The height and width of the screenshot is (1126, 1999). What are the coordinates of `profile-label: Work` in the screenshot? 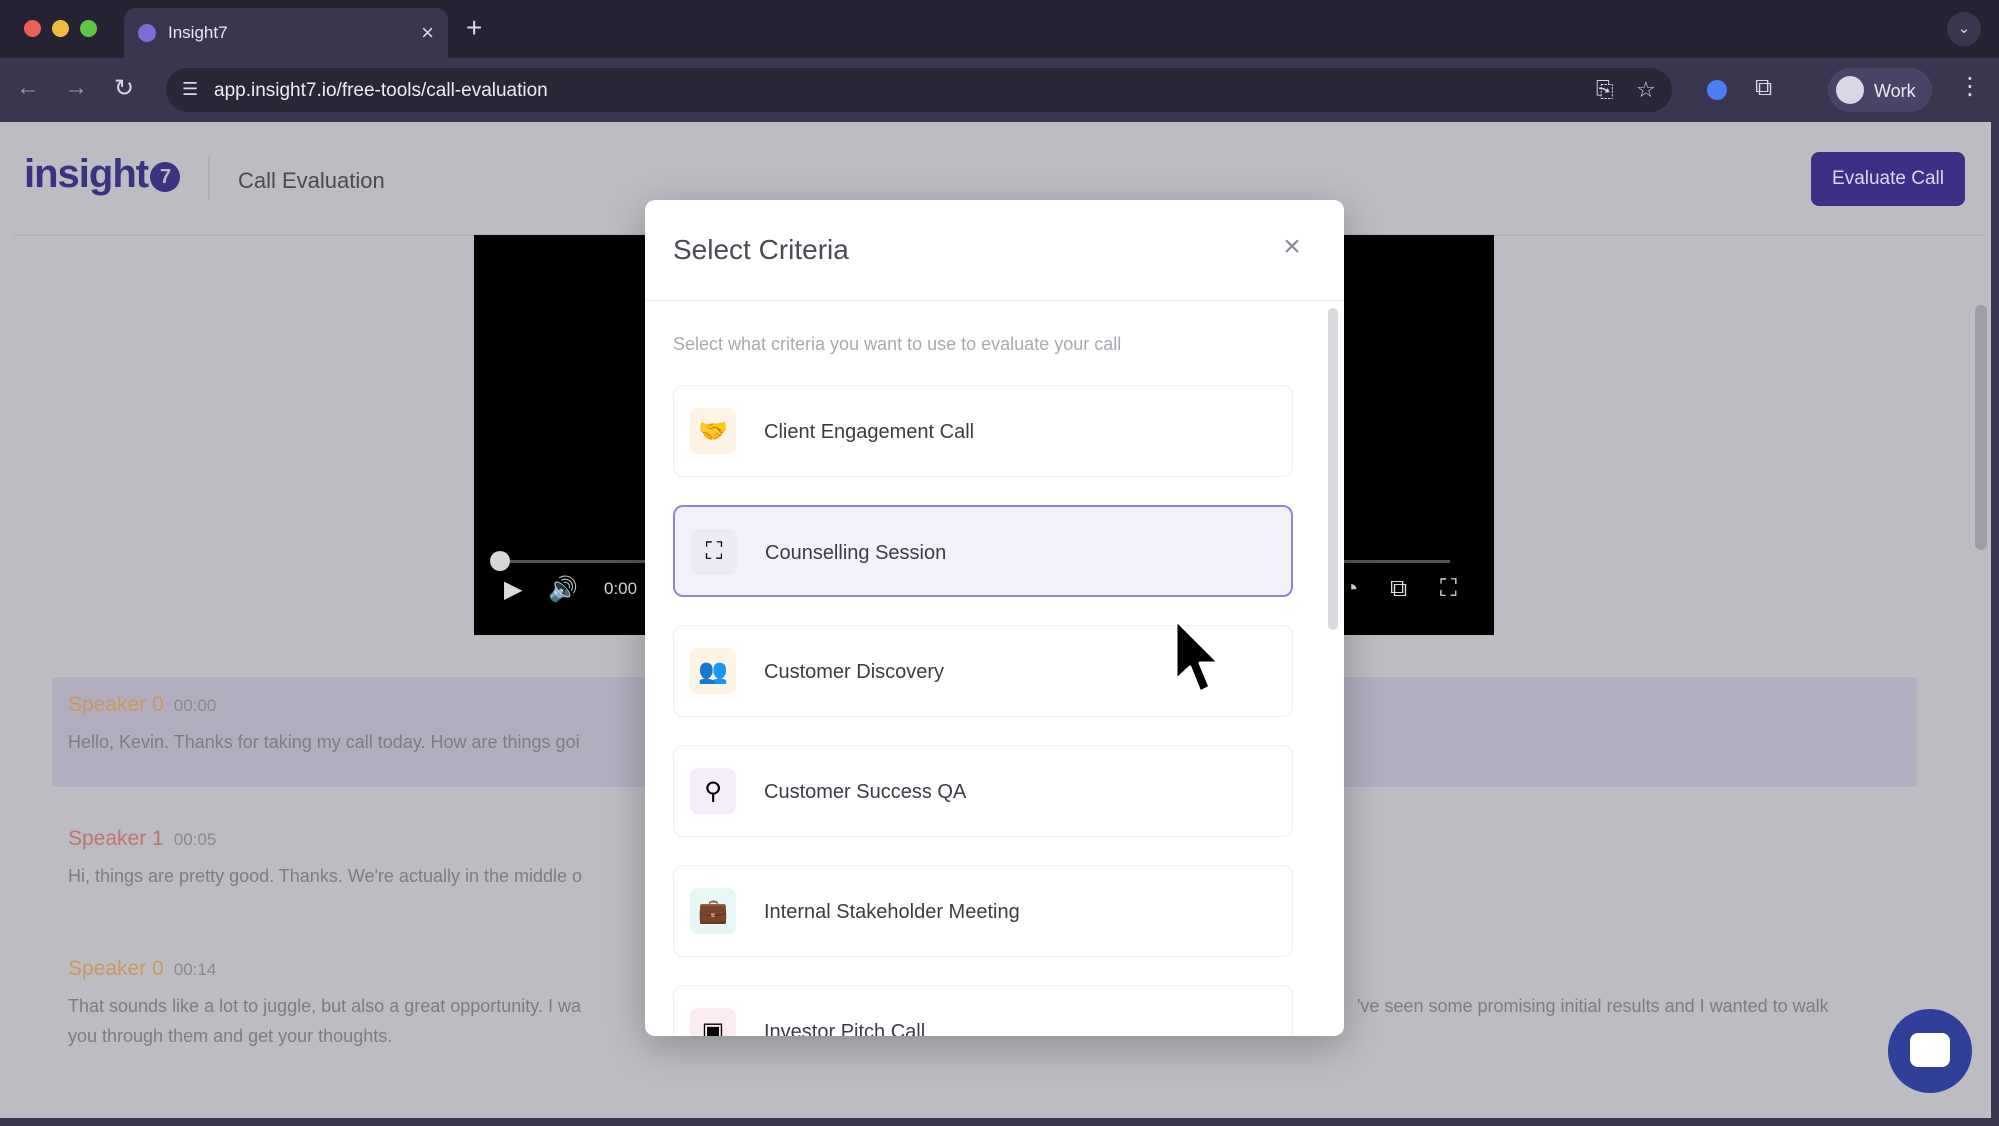 It's located at (1895, 91).